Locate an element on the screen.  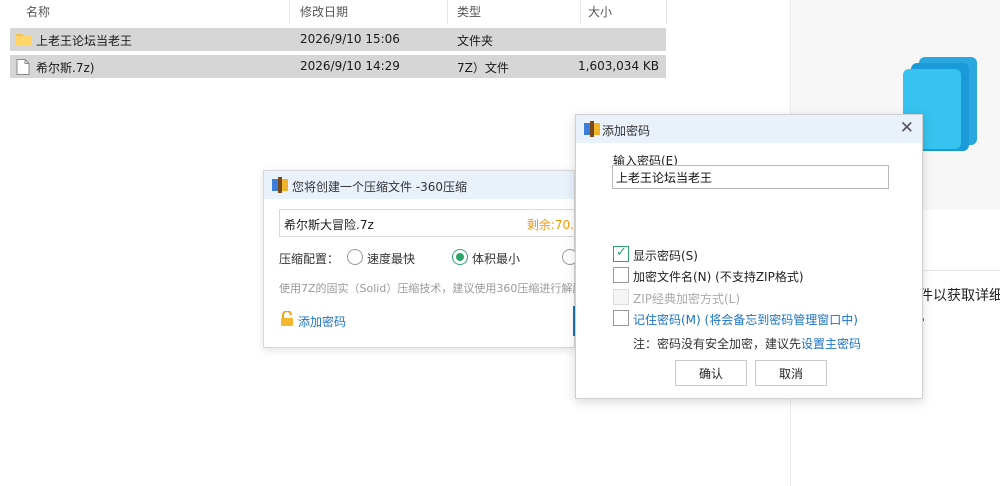
folder-icon is located at coordinates (24, 40).